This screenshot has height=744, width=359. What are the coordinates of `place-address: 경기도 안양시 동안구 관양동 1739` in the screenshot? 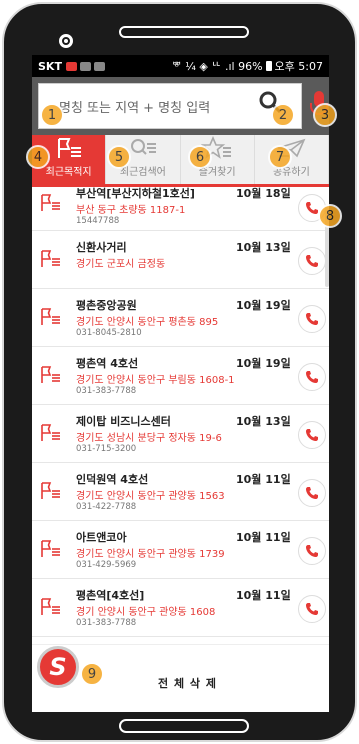 It's located at (150, 554).